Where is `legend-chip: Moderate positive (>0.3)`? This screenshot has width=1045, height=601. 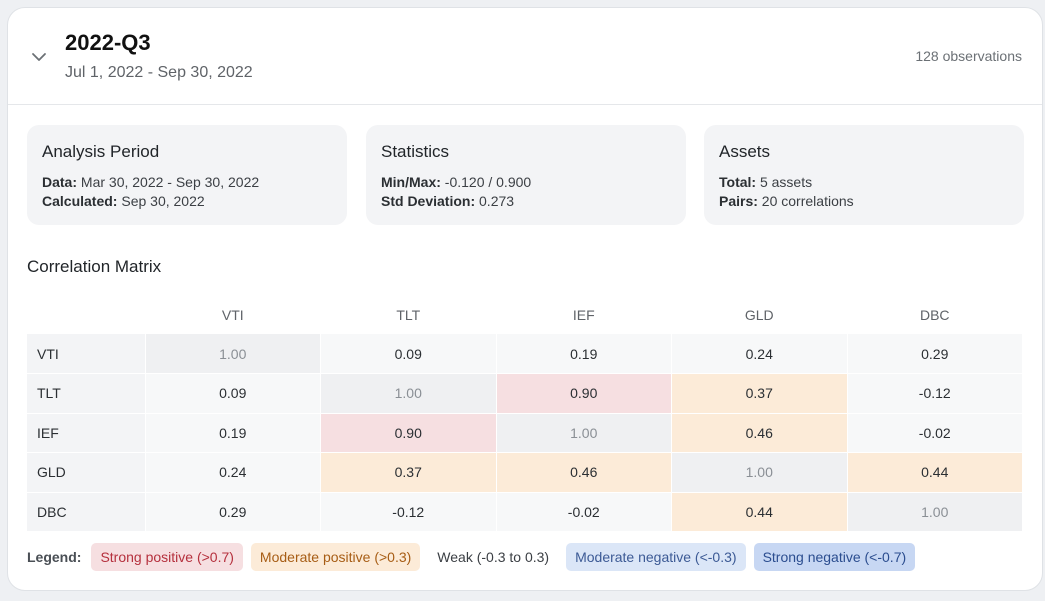 legend-chip: Moderate positive (>0.3) is located at coordinates (335, 557).